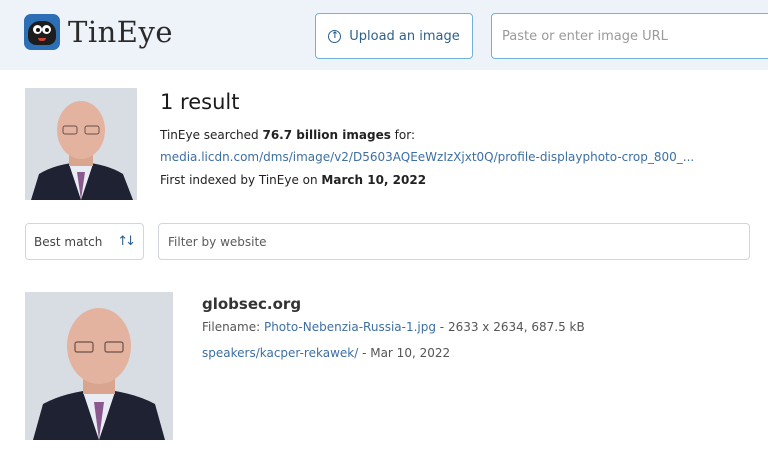 The height and width of the screenshot is (466, 768). I want to click on match-image-thumbnail, so click(99, 366).